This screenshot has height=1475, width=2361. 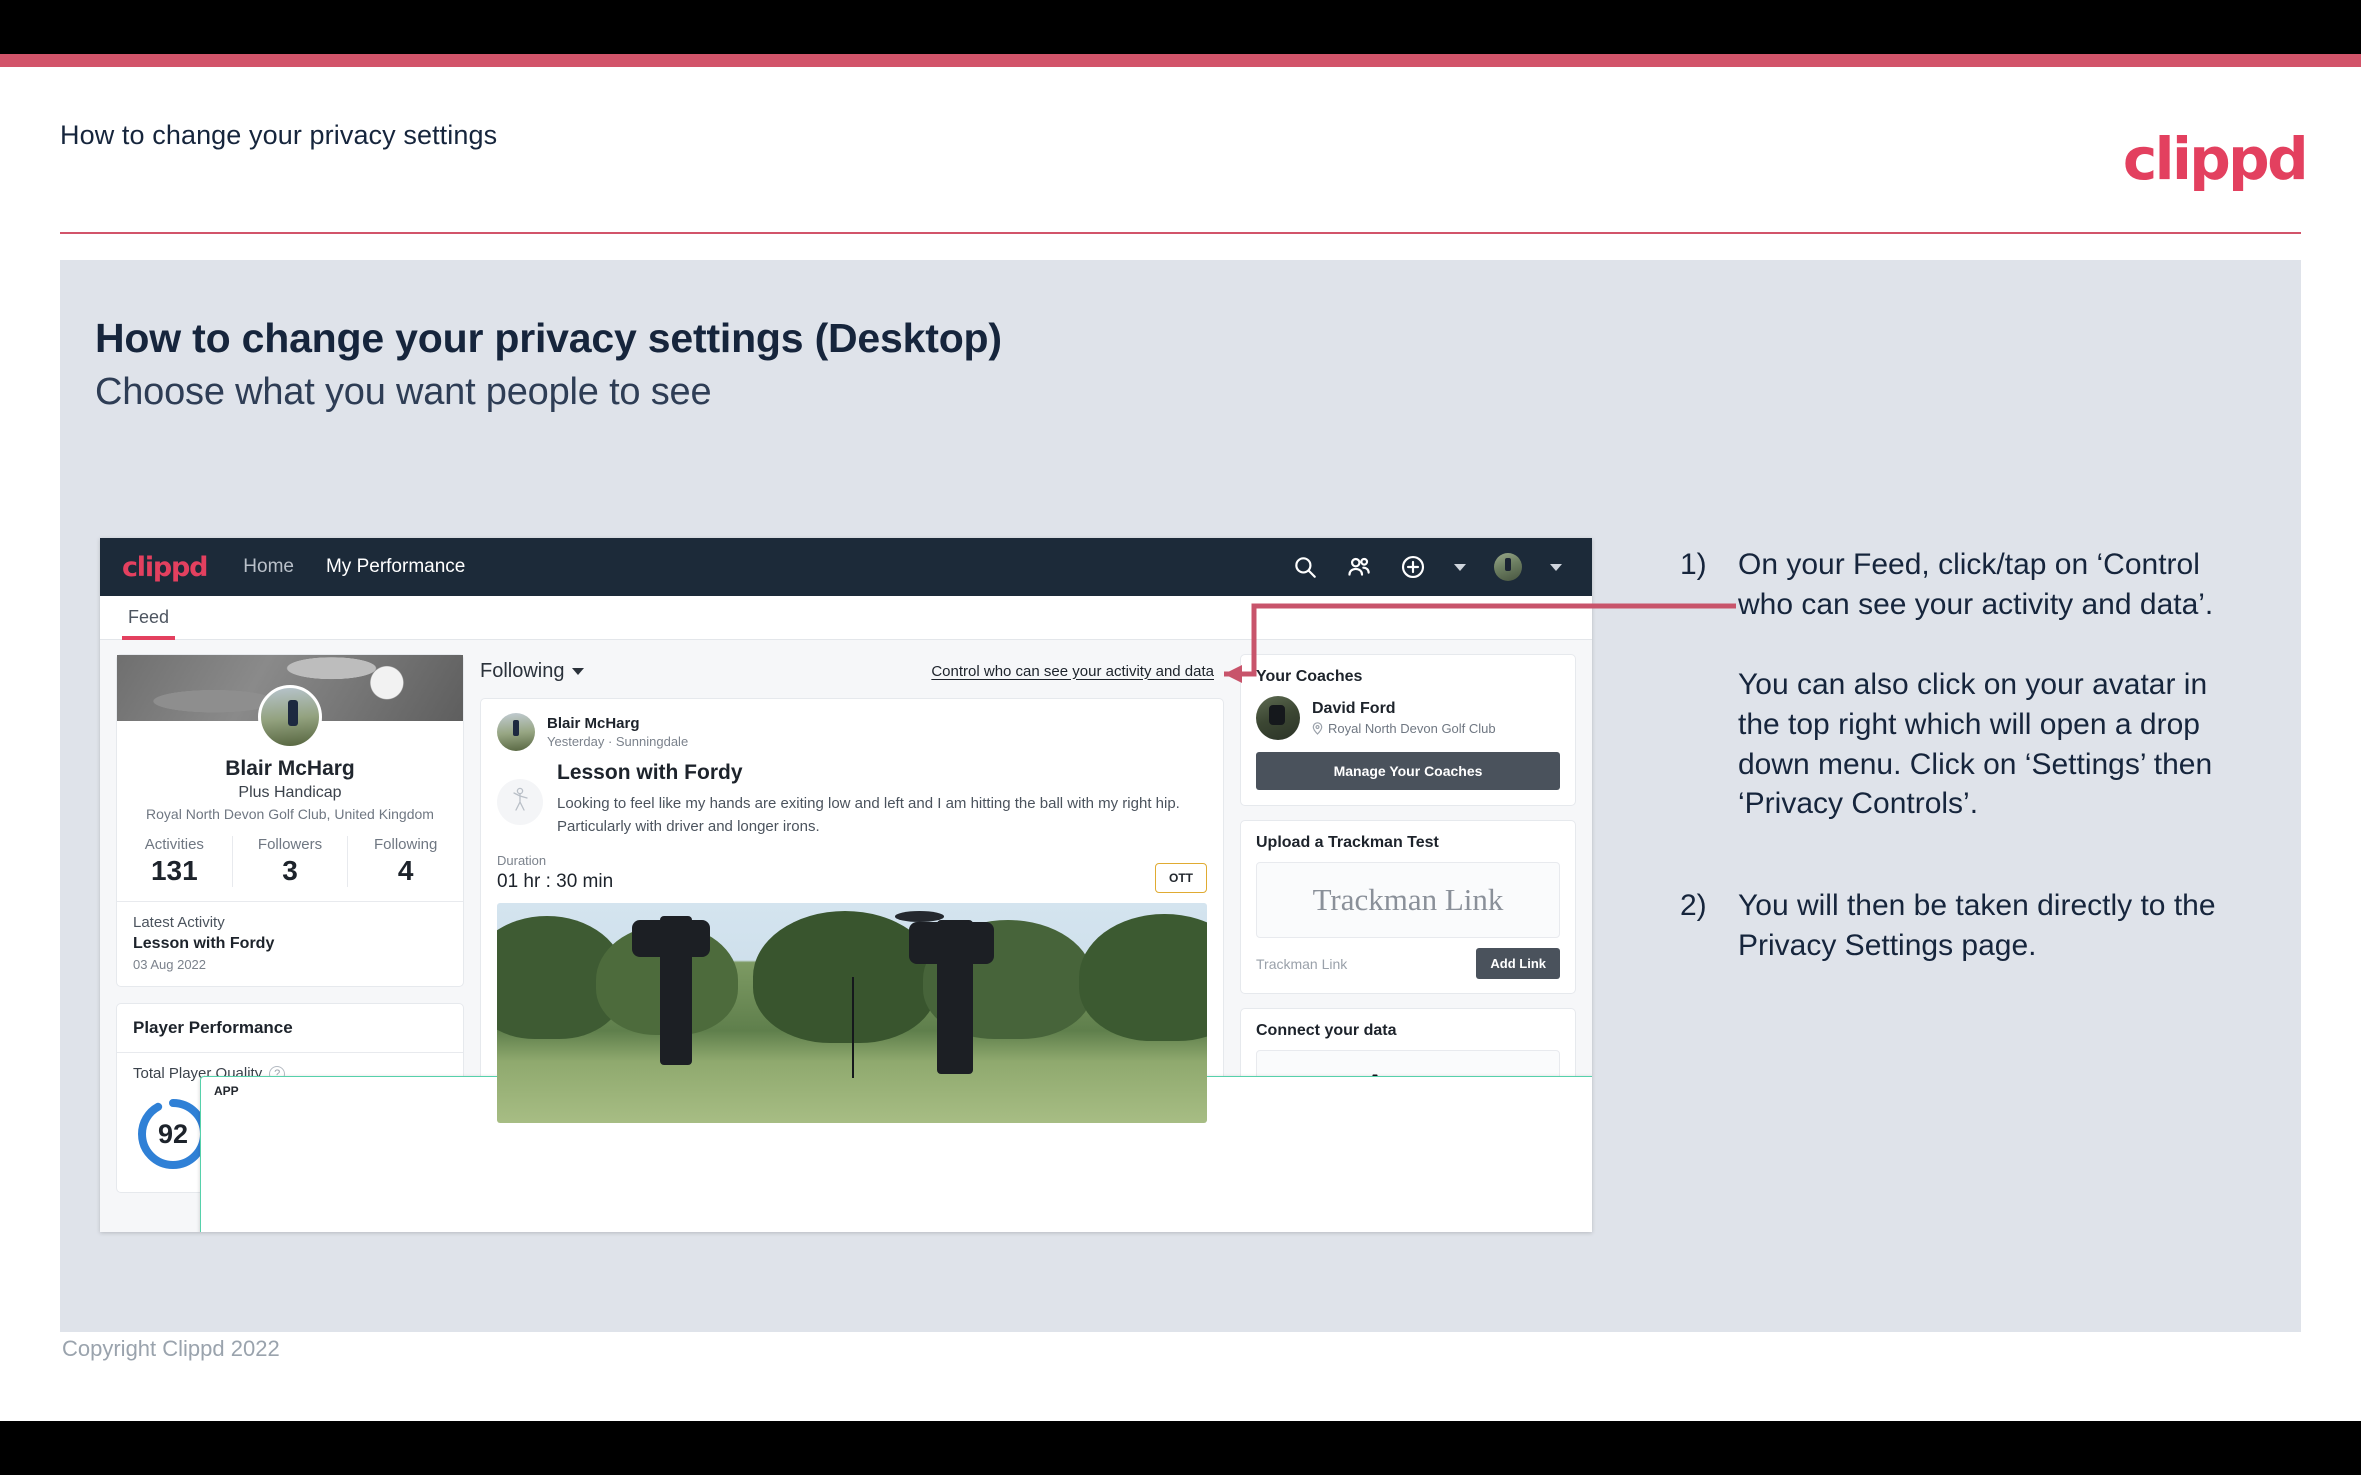 I want to click on duration-label: Duration, so click(x=522, y=860).